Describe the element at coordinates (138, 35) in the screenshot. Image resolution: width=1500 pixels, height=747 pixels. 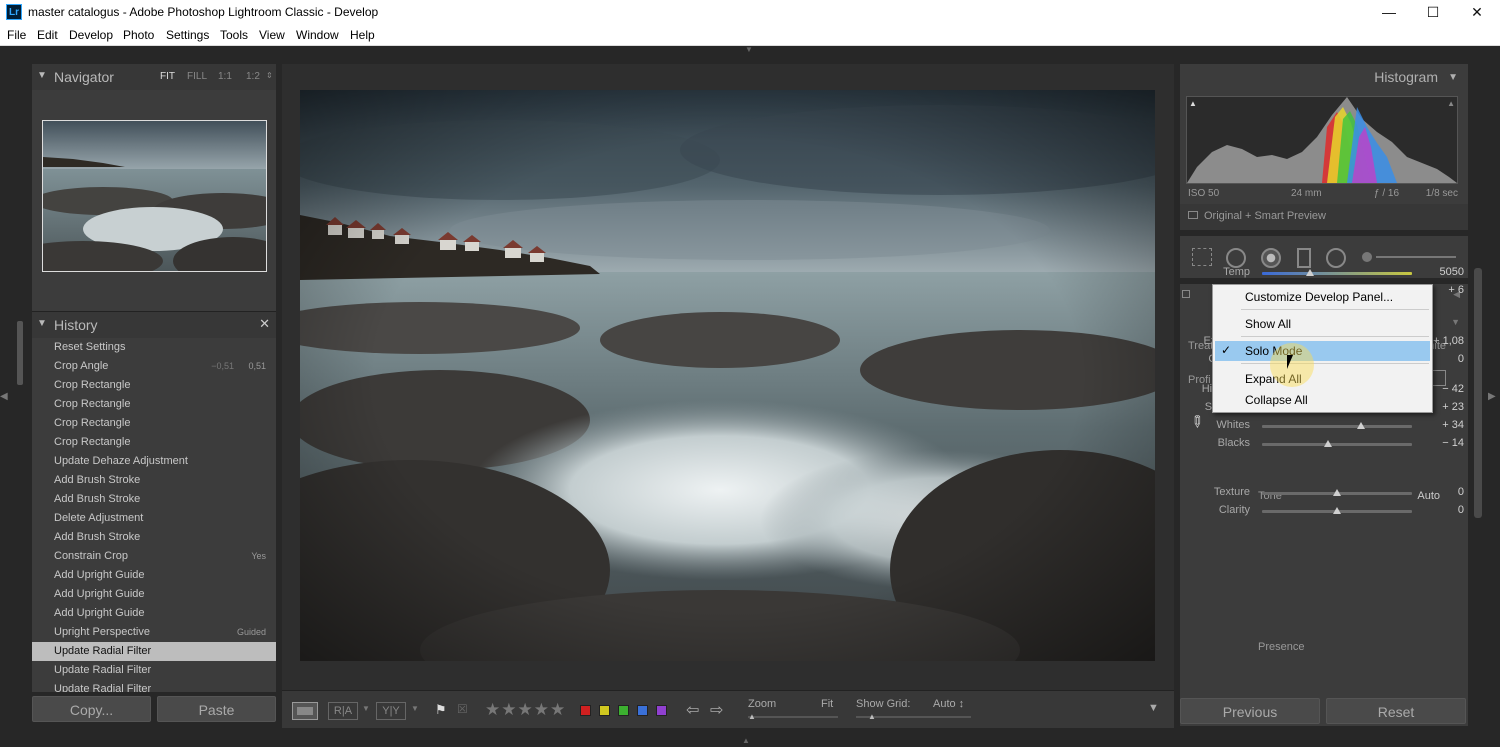
I see `menu-photo: Photo` at that location.